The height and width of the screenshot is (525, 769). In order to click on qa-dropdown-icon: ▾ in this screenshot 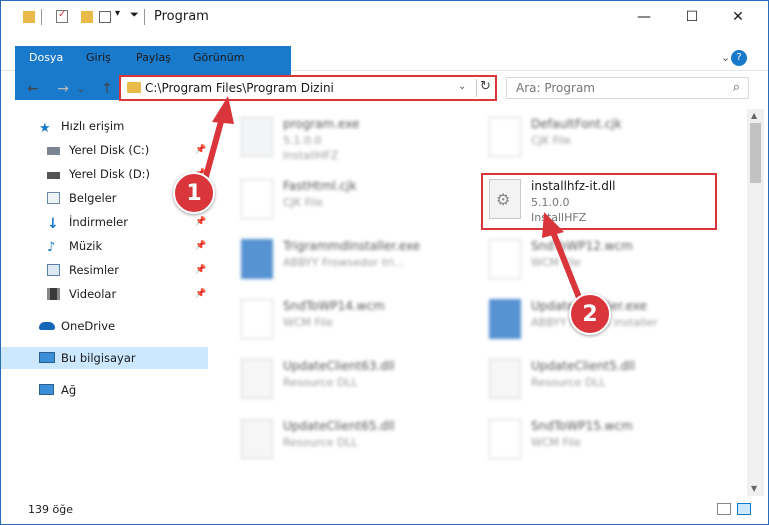, I will do `click(117, 16)`.